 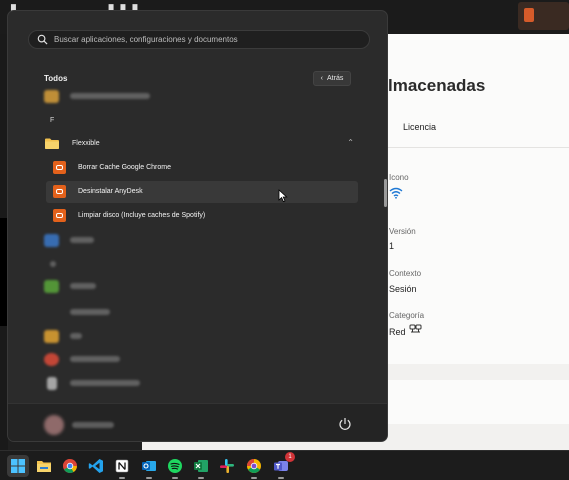 I want to click on taskbar-chrome, so click(x=70, y=466).